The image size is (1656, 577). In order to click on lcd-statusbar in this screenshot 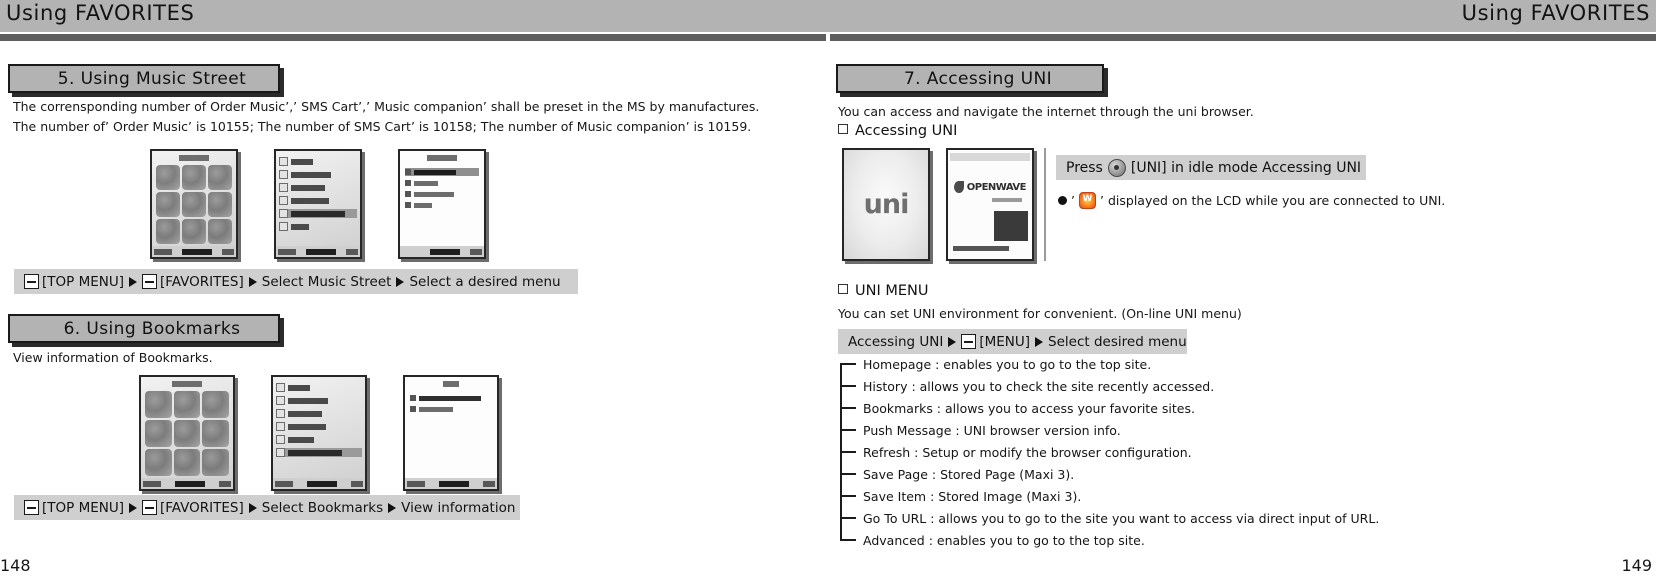, I will do `click(990, 157)`.